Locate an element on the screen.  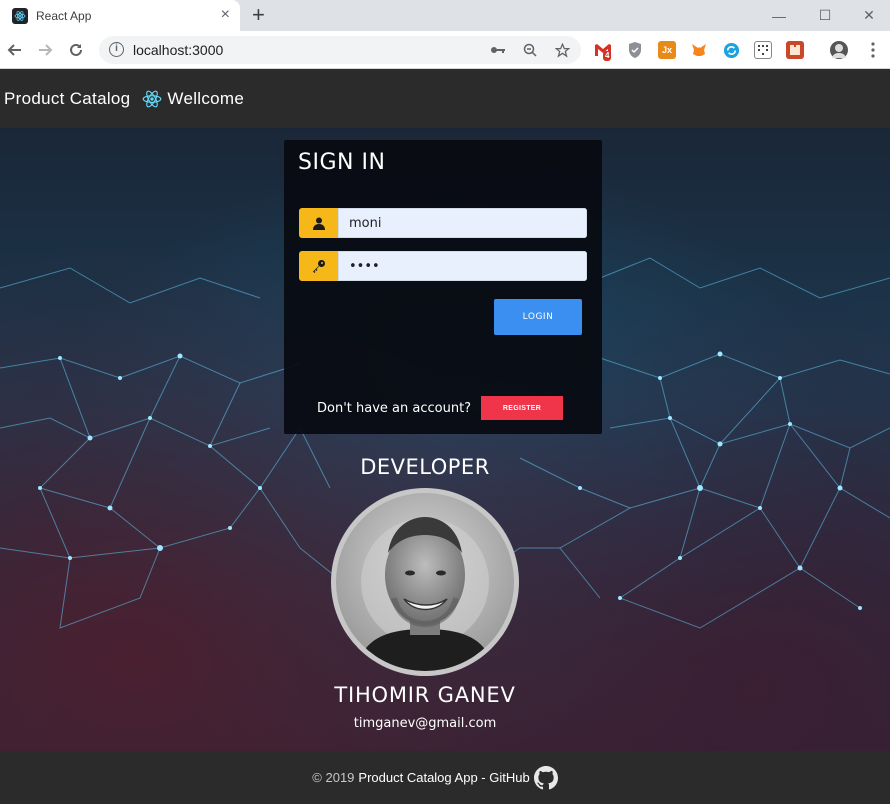
binary-extension-icon is located at coordinates (763, 50).